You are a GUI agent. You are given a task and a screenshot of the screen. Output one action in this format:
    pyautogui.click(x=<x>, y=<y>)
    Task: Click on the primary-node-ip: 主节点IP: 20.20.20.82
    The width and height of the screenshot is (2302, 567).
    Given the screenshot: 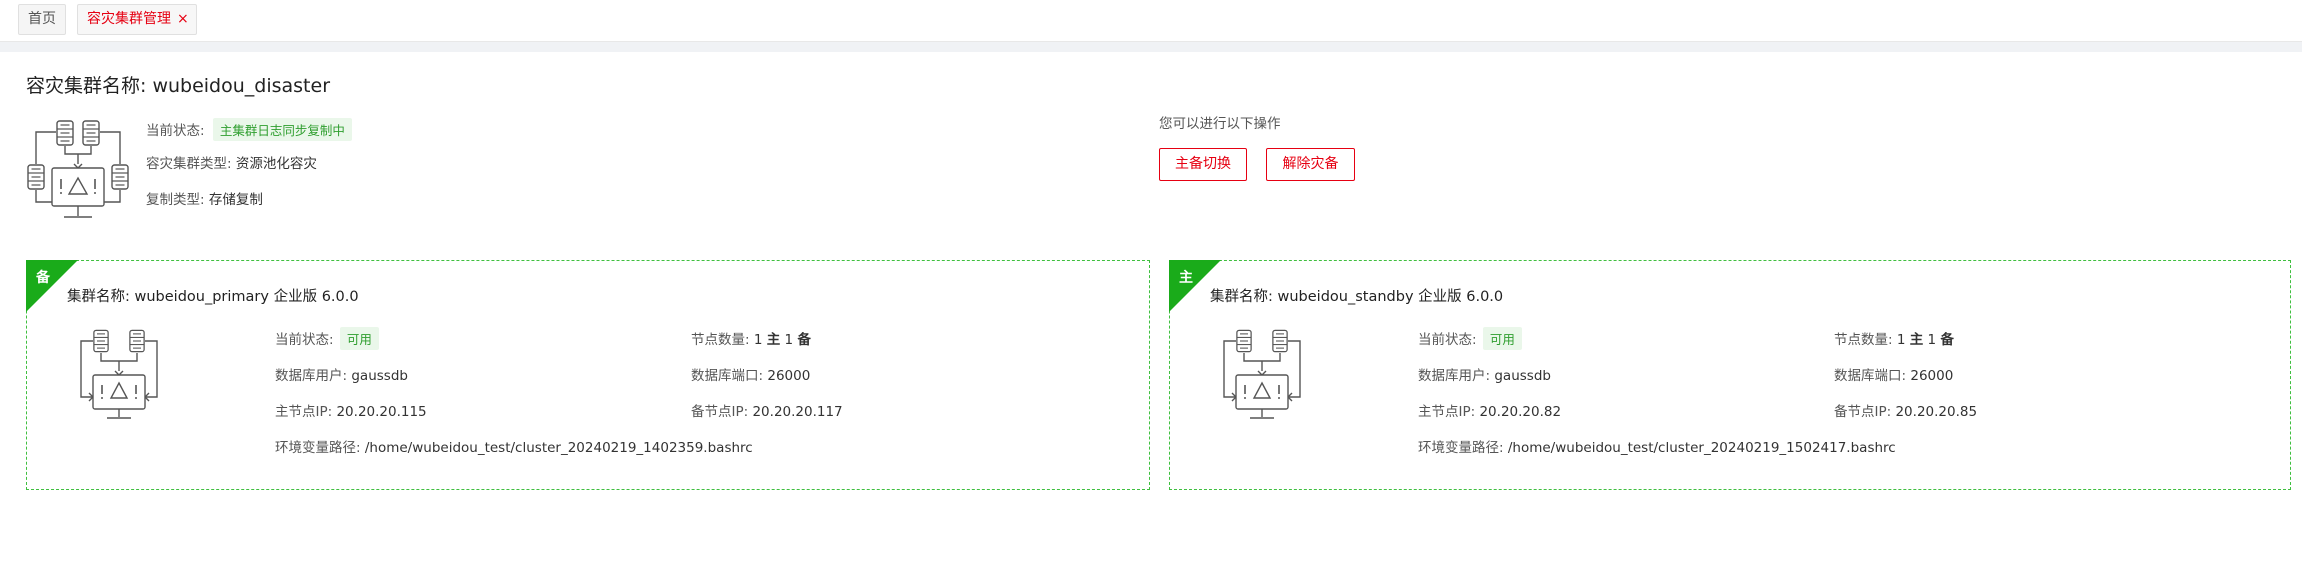 What is the action you would take?
    pyautogui.click(x=1489, y=410)
    